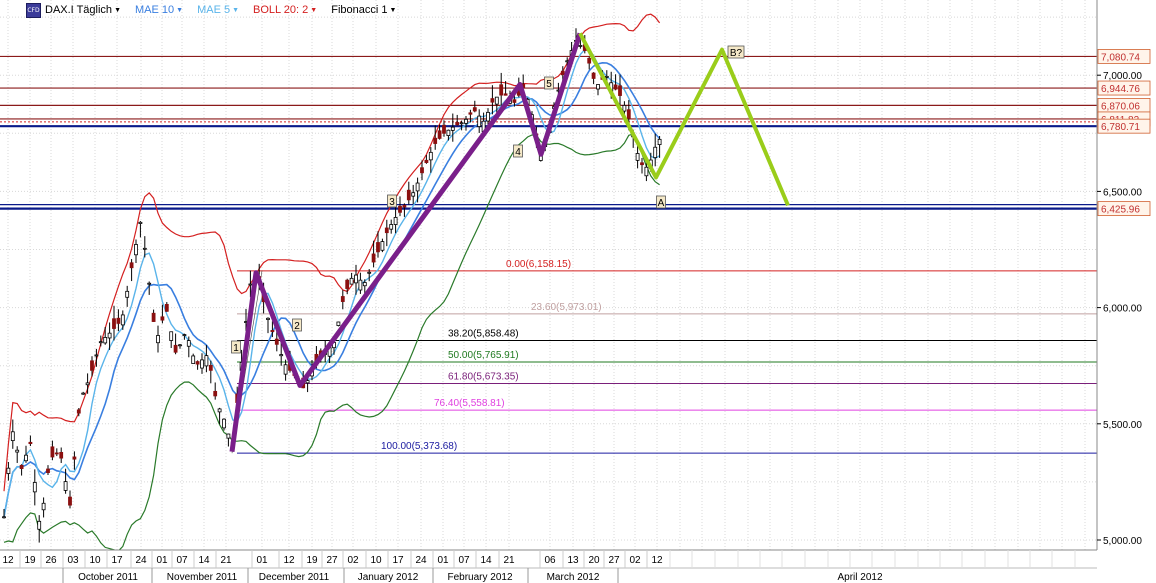  I want to click on price-level-tag-text: 6,780.71, so click(1120, 127).